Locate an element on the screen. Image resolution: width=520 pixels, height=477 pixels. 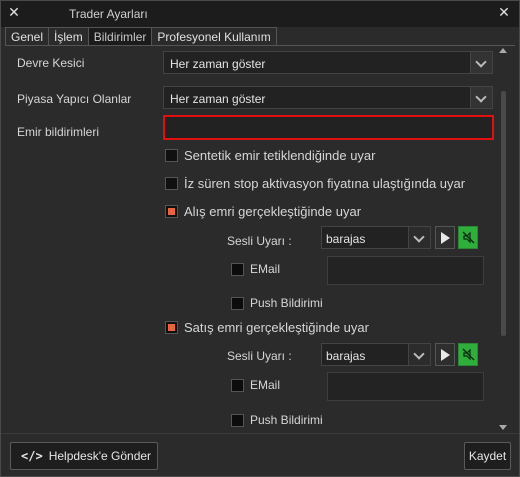
piyasa-yapici-select: Her zaman göster is located at coordinates (328, 97).